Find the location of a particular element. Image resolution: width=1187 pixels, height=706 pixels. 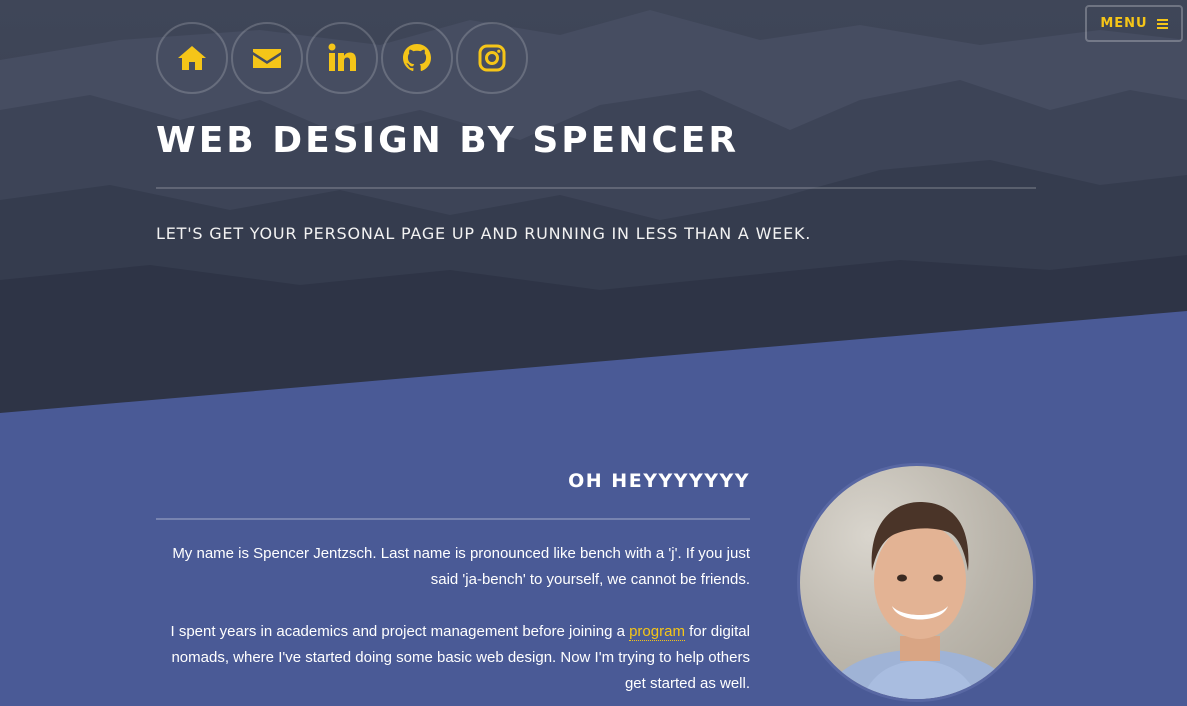

menu-label: MENU is located at coordinates (1124, 23).